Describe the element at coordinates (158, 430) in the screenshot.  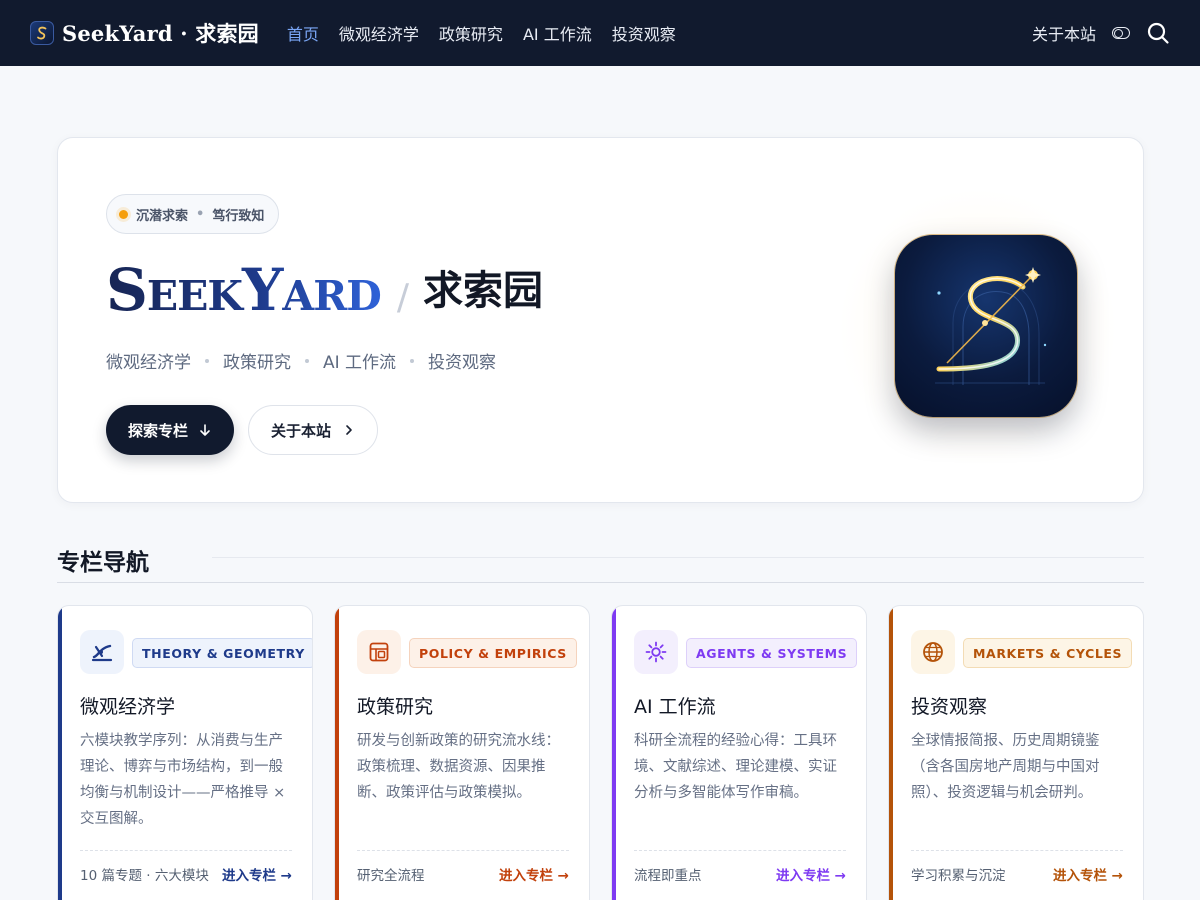
I see `explore-columns-label: 探索专栏` at that location.